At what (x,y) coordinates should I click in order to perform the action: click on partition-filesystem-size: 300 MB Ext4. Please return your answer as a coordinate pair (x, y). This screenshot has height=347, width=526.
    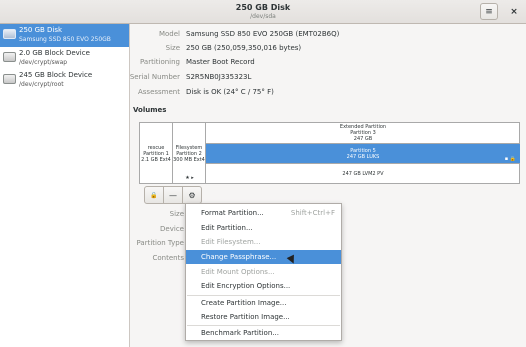
    Looking at the image, I should click on (189, 160).